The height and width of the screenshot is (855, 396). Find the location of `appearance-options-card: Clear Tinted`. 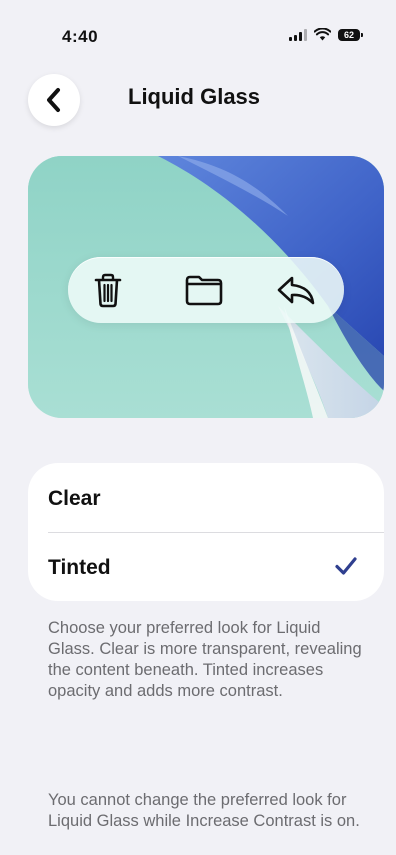

appearance-options-card: Clear Tinted is located at coordinates (206, 532).